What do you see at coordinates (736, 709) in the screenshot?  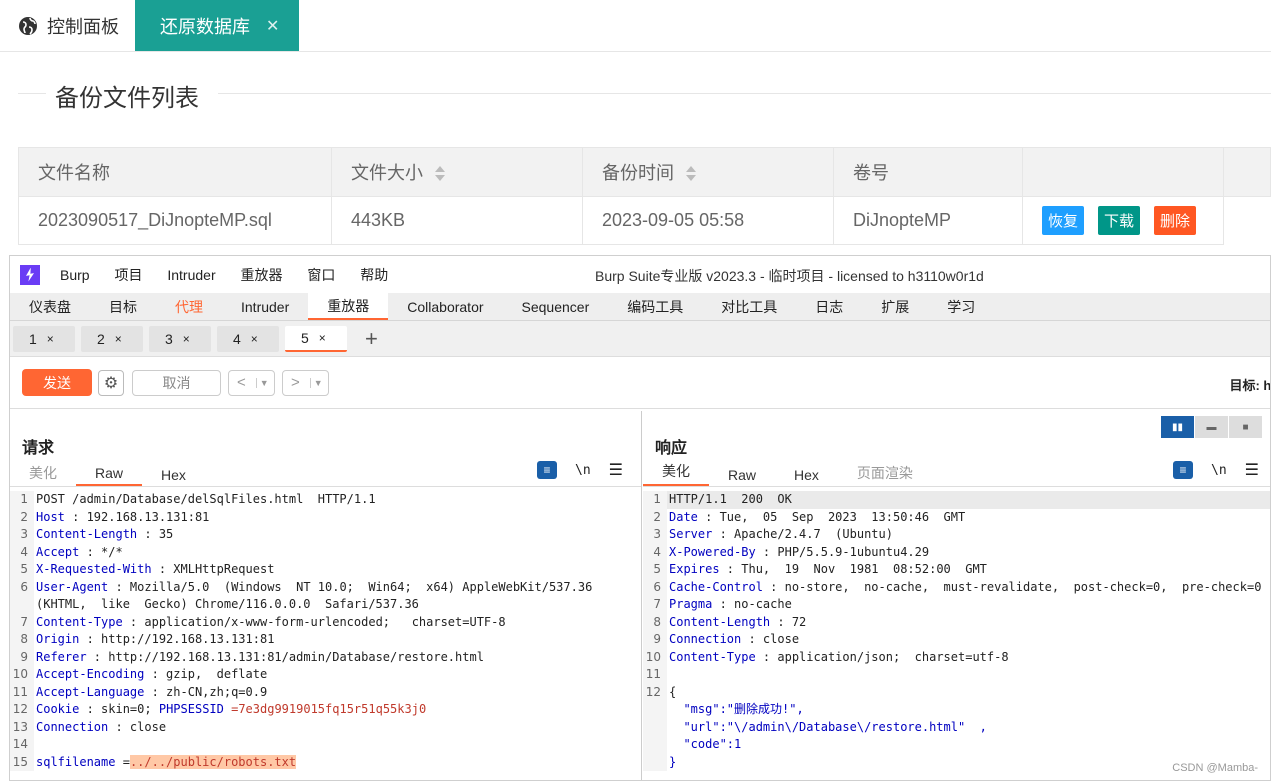 I see `line-content: "msg":"删除成功!",` at bounding box center [736, 709].